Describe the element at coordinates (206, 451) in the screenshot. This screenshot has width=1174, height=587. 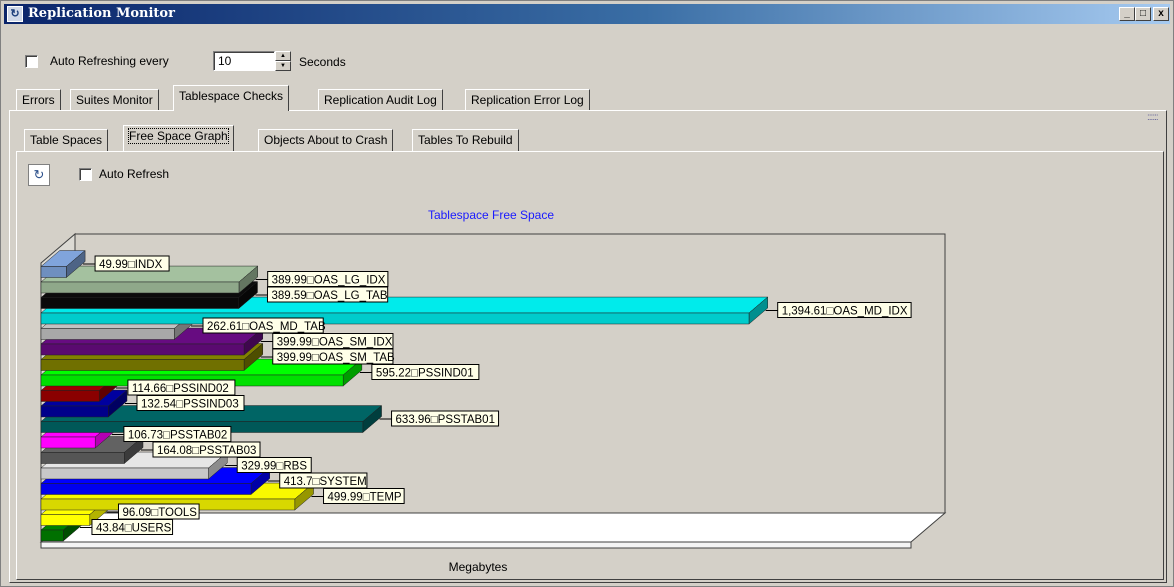
I see `data-label: 164.08□PSSTAB03` at that location.